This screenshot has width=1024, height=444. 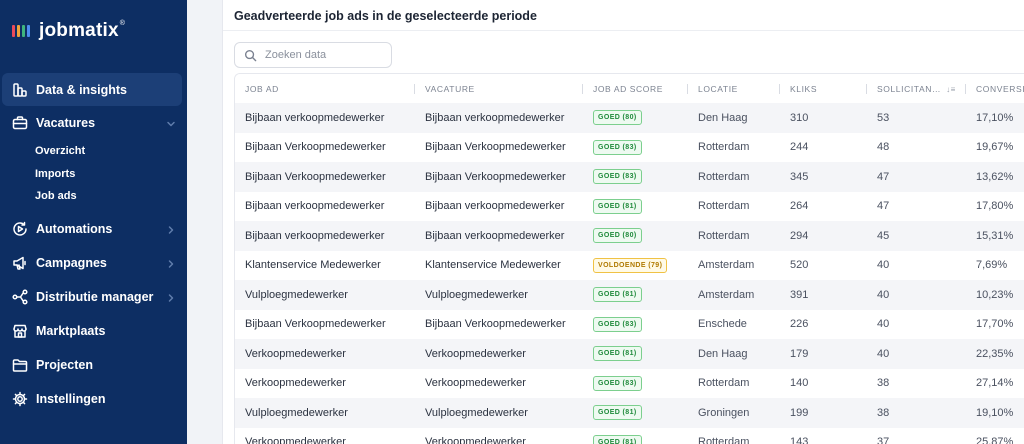 What do you see at coordinates (93, 297) in the screenshot?
I see `sidebar-item-distributie-manager: Distributie manager` at bounding box center [93, 297].